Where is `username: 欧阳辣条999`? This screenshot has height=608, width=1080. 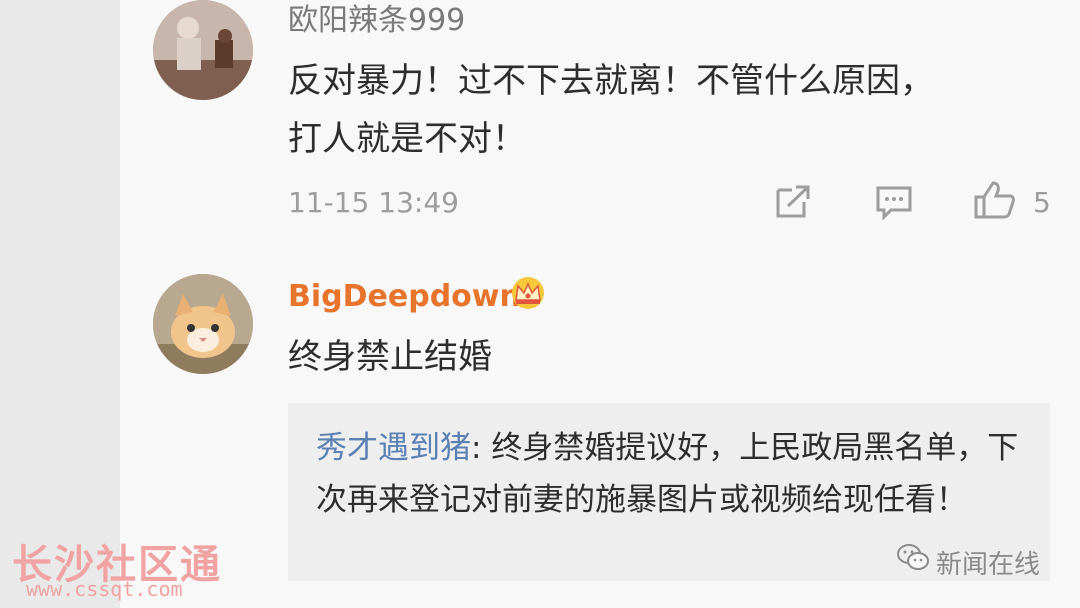
username: 欧阳辣条999 is located at coordinates (376, 21).